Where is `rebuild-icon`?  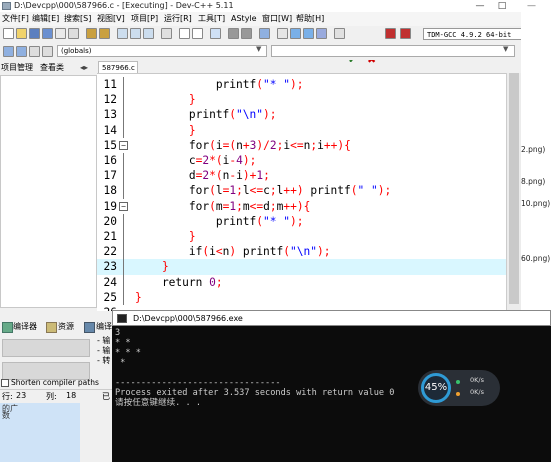
rebuild-icon is located at coordinates (321, 33).